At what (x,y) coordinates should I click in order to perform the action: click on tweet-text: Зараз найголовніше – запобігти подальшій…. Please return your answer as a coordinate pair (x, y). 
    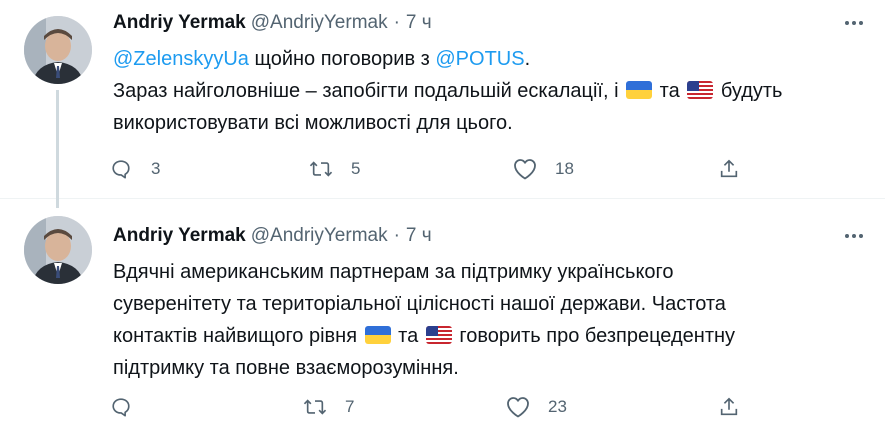
    Looking at the image, I should click on (369, 91).